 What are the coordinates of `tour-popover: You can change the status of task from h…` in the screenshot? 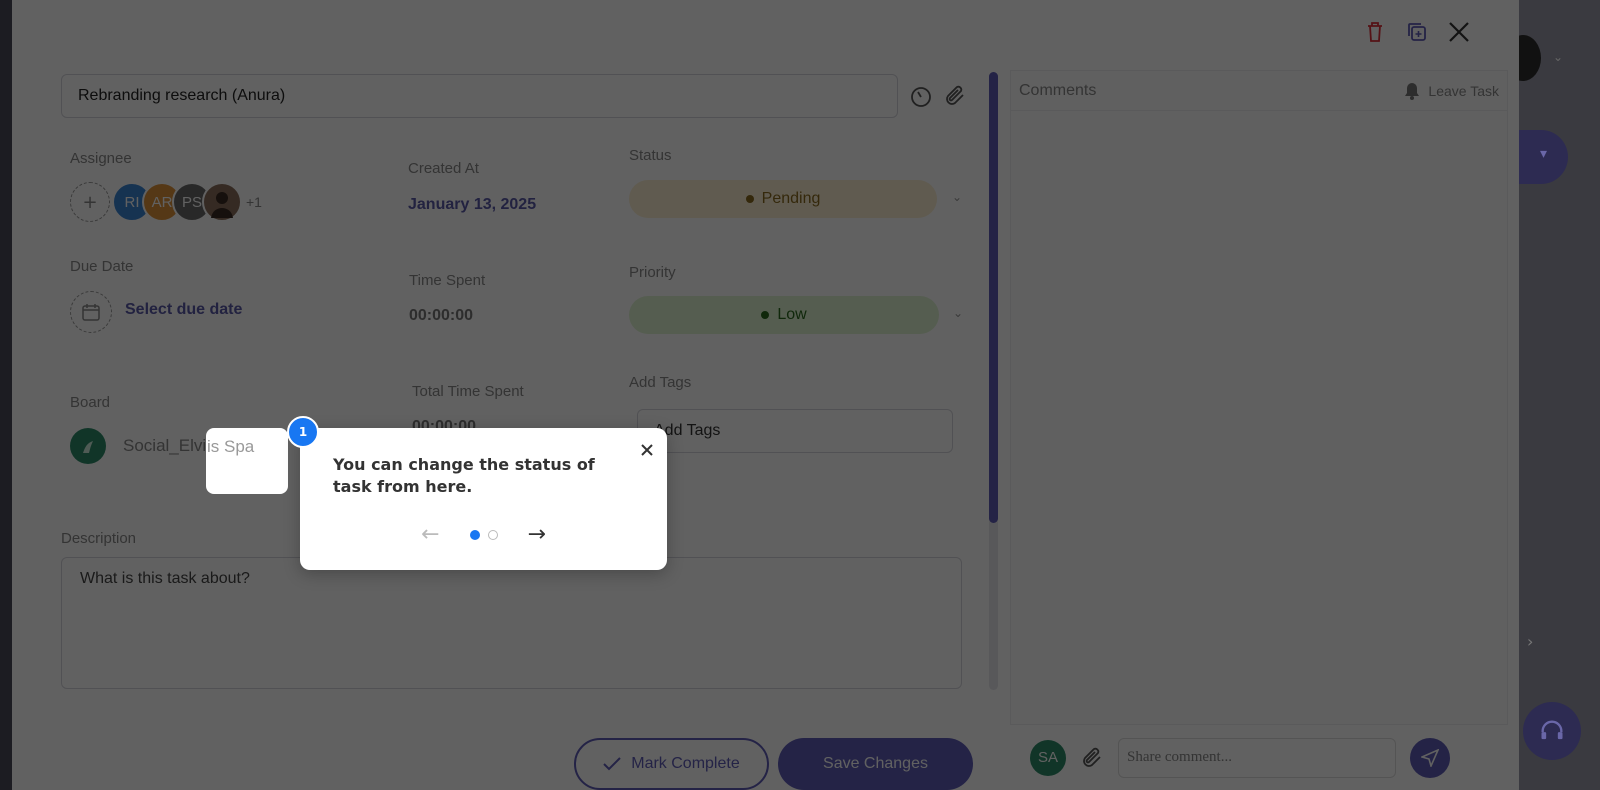 It's located at (483, 499).